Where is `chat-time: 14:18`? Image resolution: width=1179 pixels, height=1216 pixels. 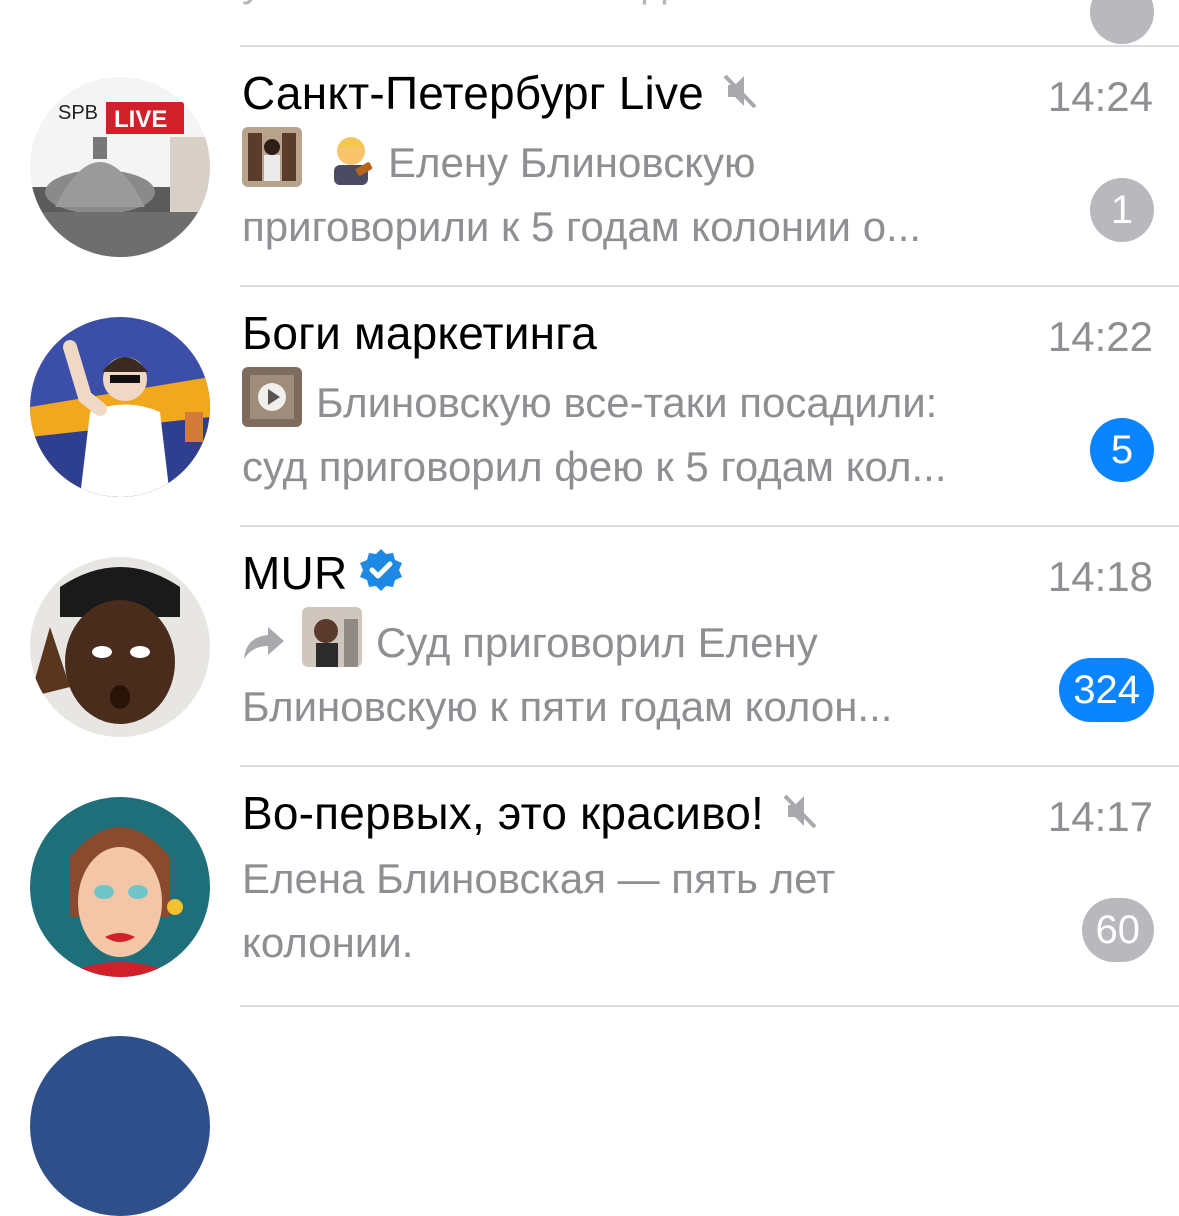 chat-time: 14:18 is located at coordinates (1100, 576).